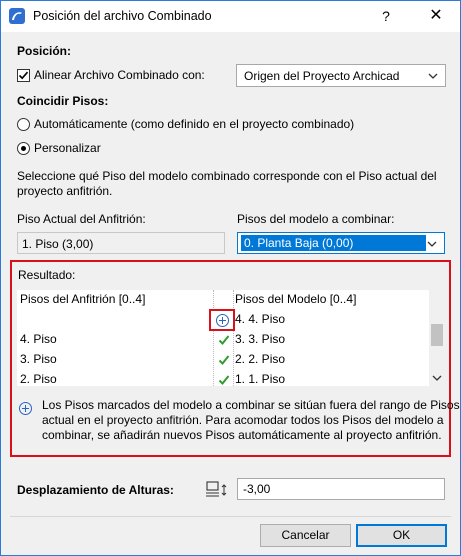  I want to click on radio-selected-dot, so click(23, 148).